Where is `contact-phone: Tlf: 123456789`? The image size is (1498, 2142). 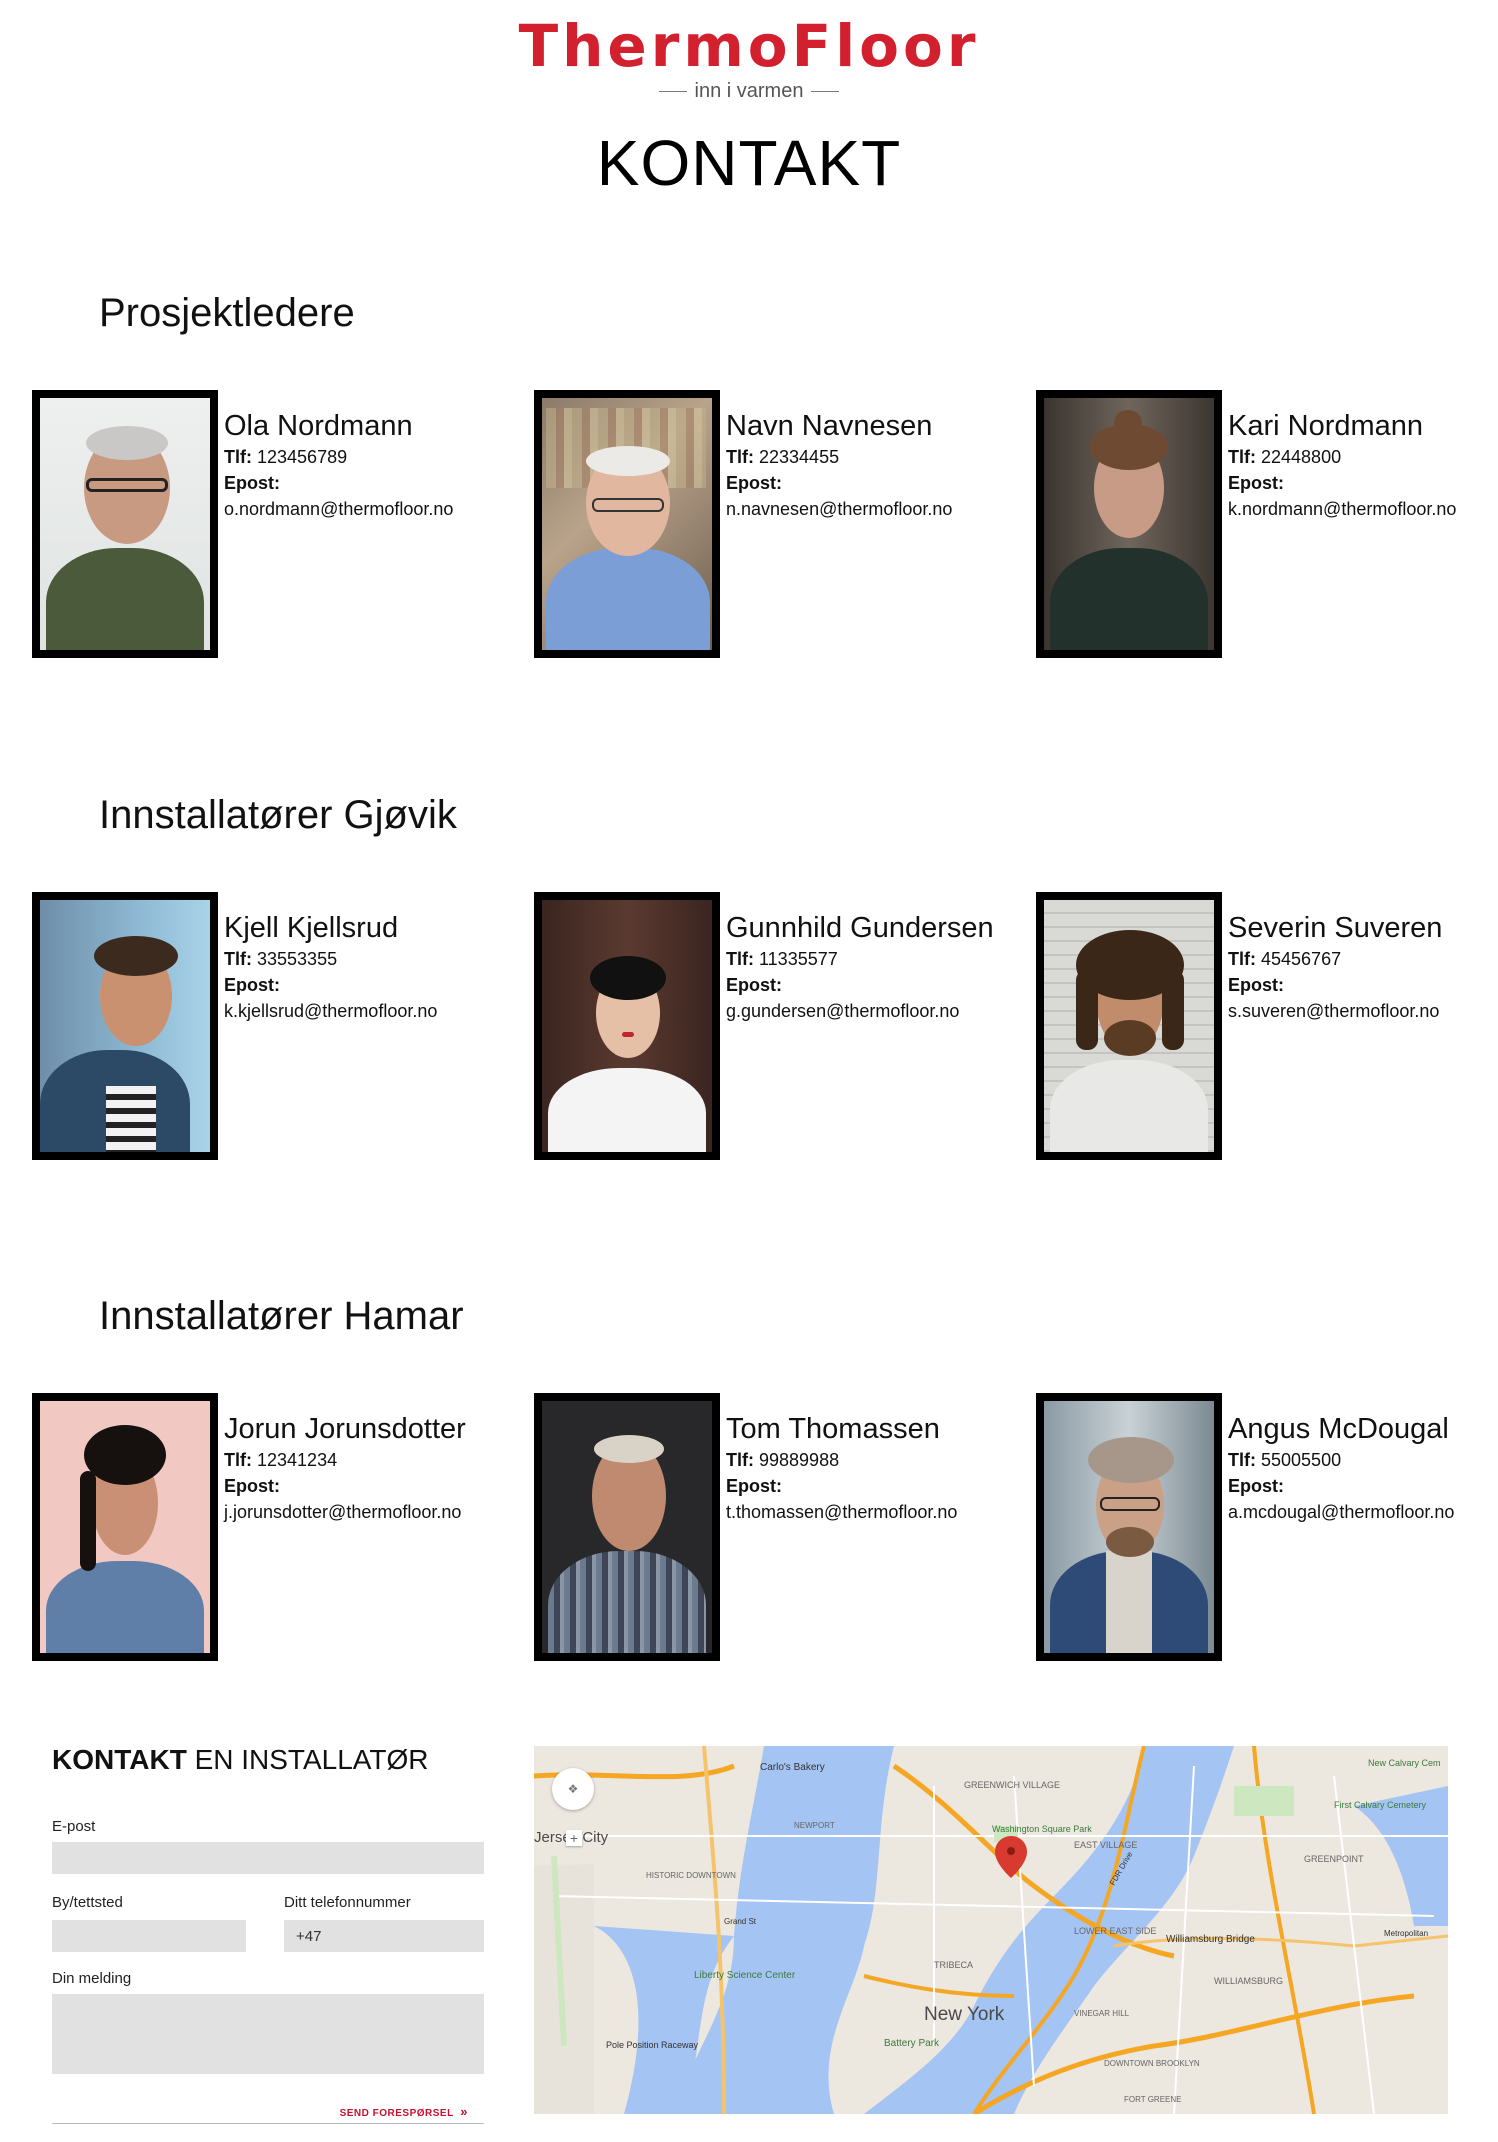
contact-phone: Tlf: 123456789 is located at coordinates (286, 457).